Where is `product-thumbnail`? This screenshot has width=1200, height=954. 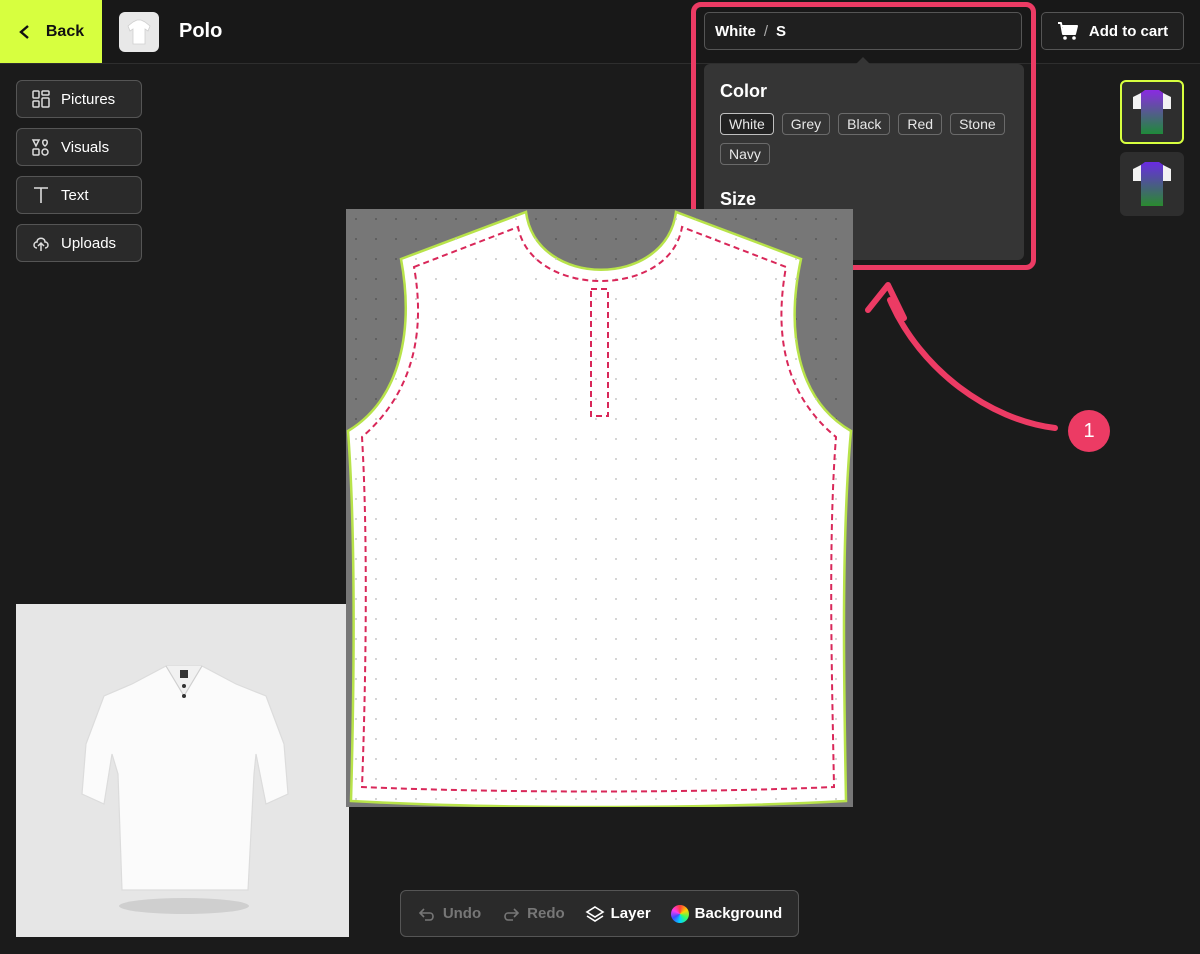 product-thumbnail is located at coordinates (139, 32).